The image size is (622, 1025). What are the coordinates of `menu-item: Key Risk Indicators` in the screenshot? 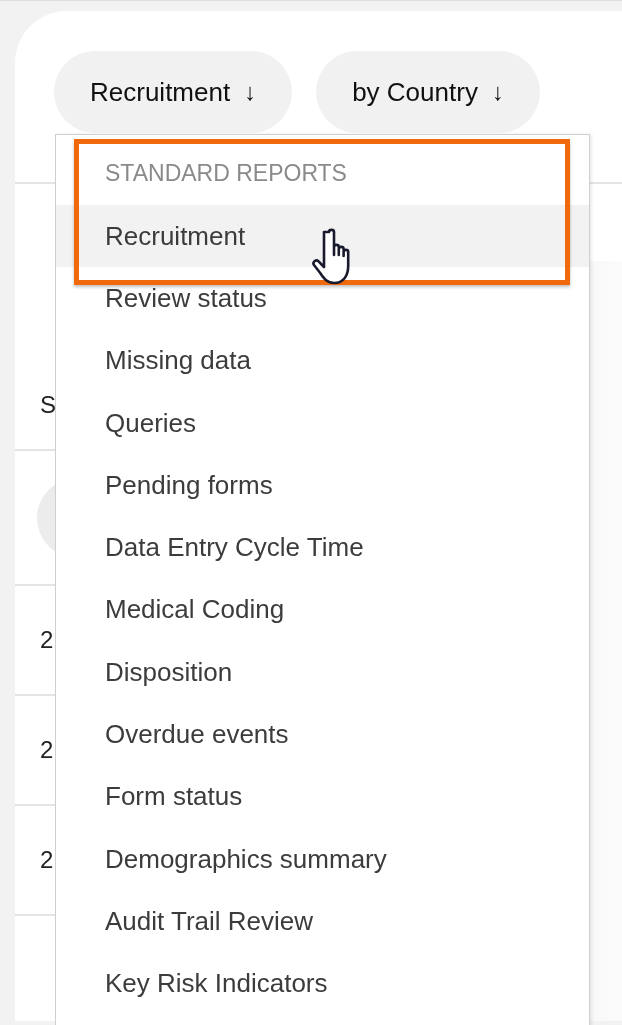 It's located at (322, 983).